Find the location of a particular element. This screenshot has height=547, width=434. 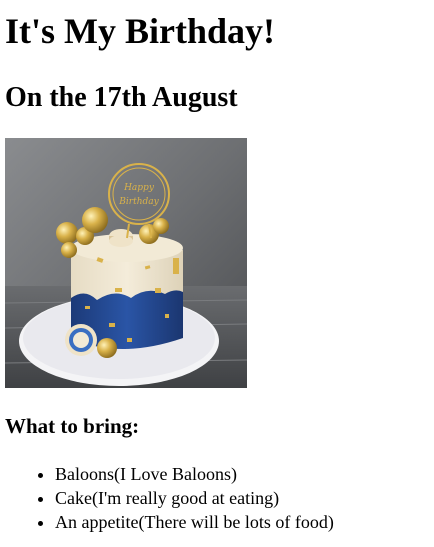

bring-heading: What to bring: is located at coordinates (72, 426).